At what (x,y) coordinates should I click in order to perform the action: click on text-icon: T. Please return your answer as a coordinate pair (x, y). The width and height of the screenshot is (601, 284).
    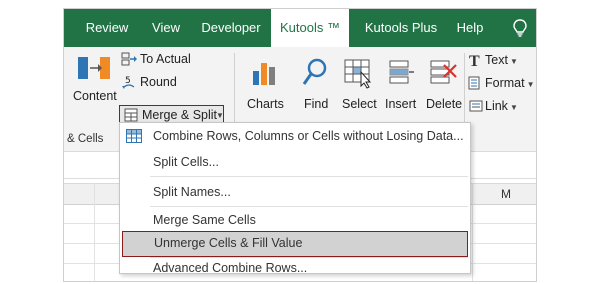
    Looking at the image, I should click on (476, 60).